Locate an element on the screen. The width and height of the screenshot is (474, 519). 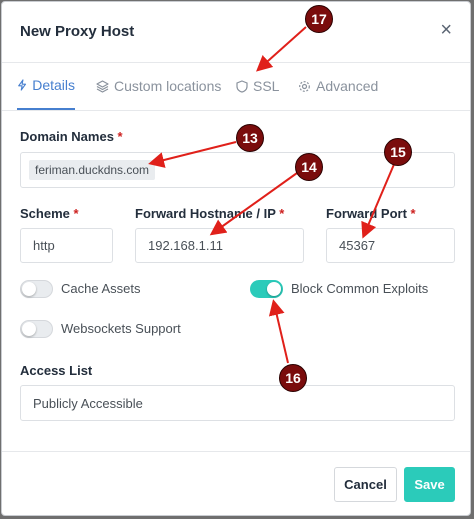
tab-bar: Details Custom locations SSL Advanced is located at coordinates (236, 86).